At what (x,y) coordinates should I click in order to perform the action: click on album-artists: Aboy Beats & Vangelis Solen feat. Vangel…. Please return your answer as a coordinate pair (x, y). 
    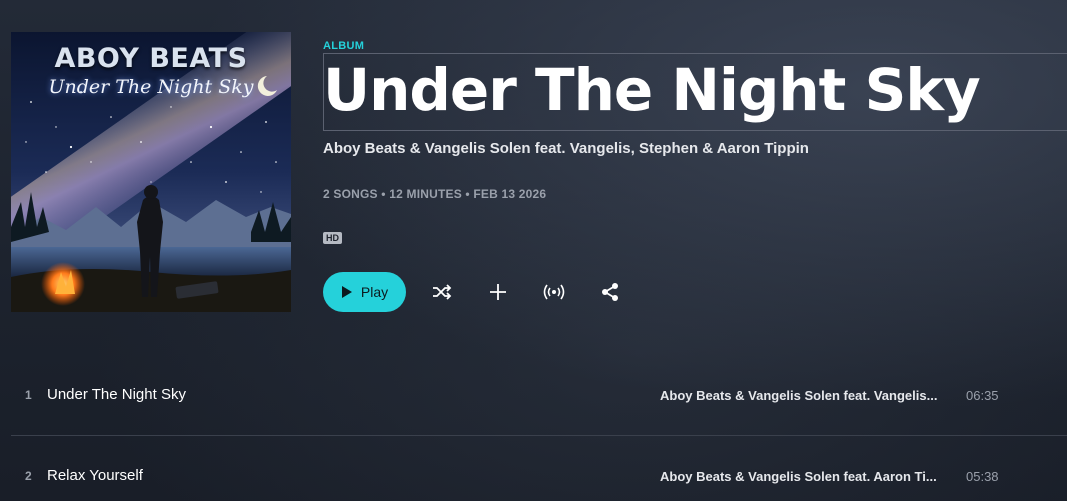
    Looking at the image, I should click on (566, 148).